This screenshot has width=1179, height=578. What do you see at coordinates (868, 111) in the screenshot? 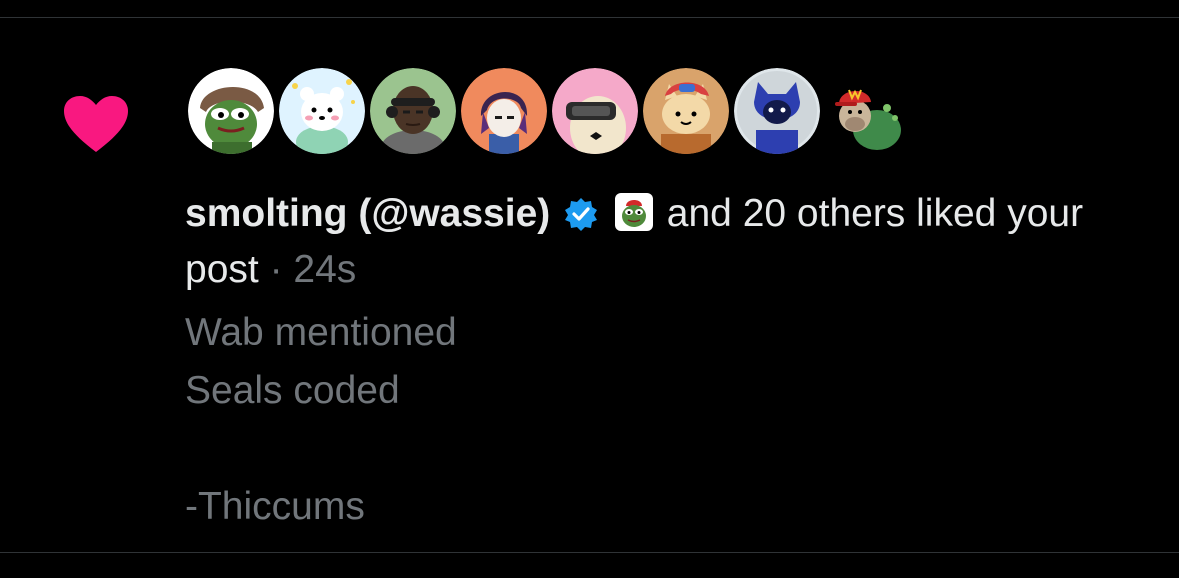
I see `avatar-bulldog-cap` at bounding box center [868, 111].